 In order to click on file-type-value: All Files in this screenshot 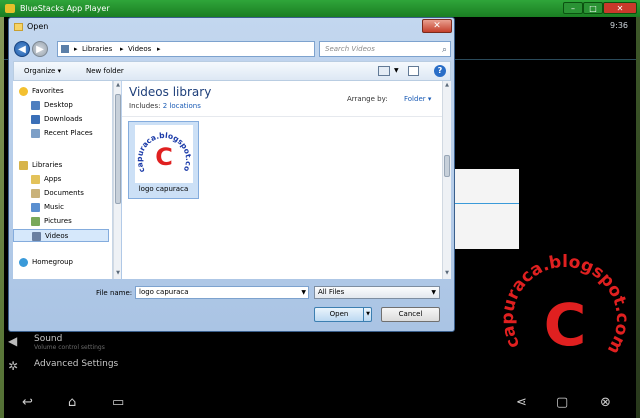, I will do `click(331, 292)`.